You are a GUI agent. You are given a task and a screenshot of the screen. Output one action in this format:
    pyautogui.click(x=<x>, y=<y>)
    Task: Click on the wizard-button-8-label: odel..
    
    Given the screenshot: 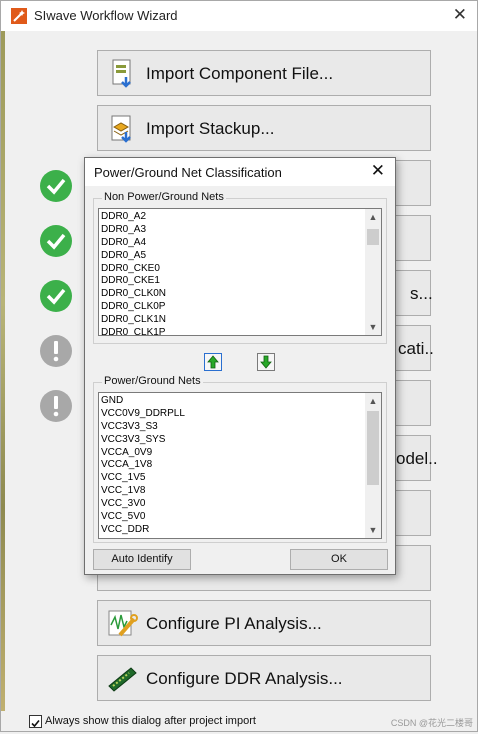 What is the action you would take?
    pyautogui.click(x=417, y=458)
    